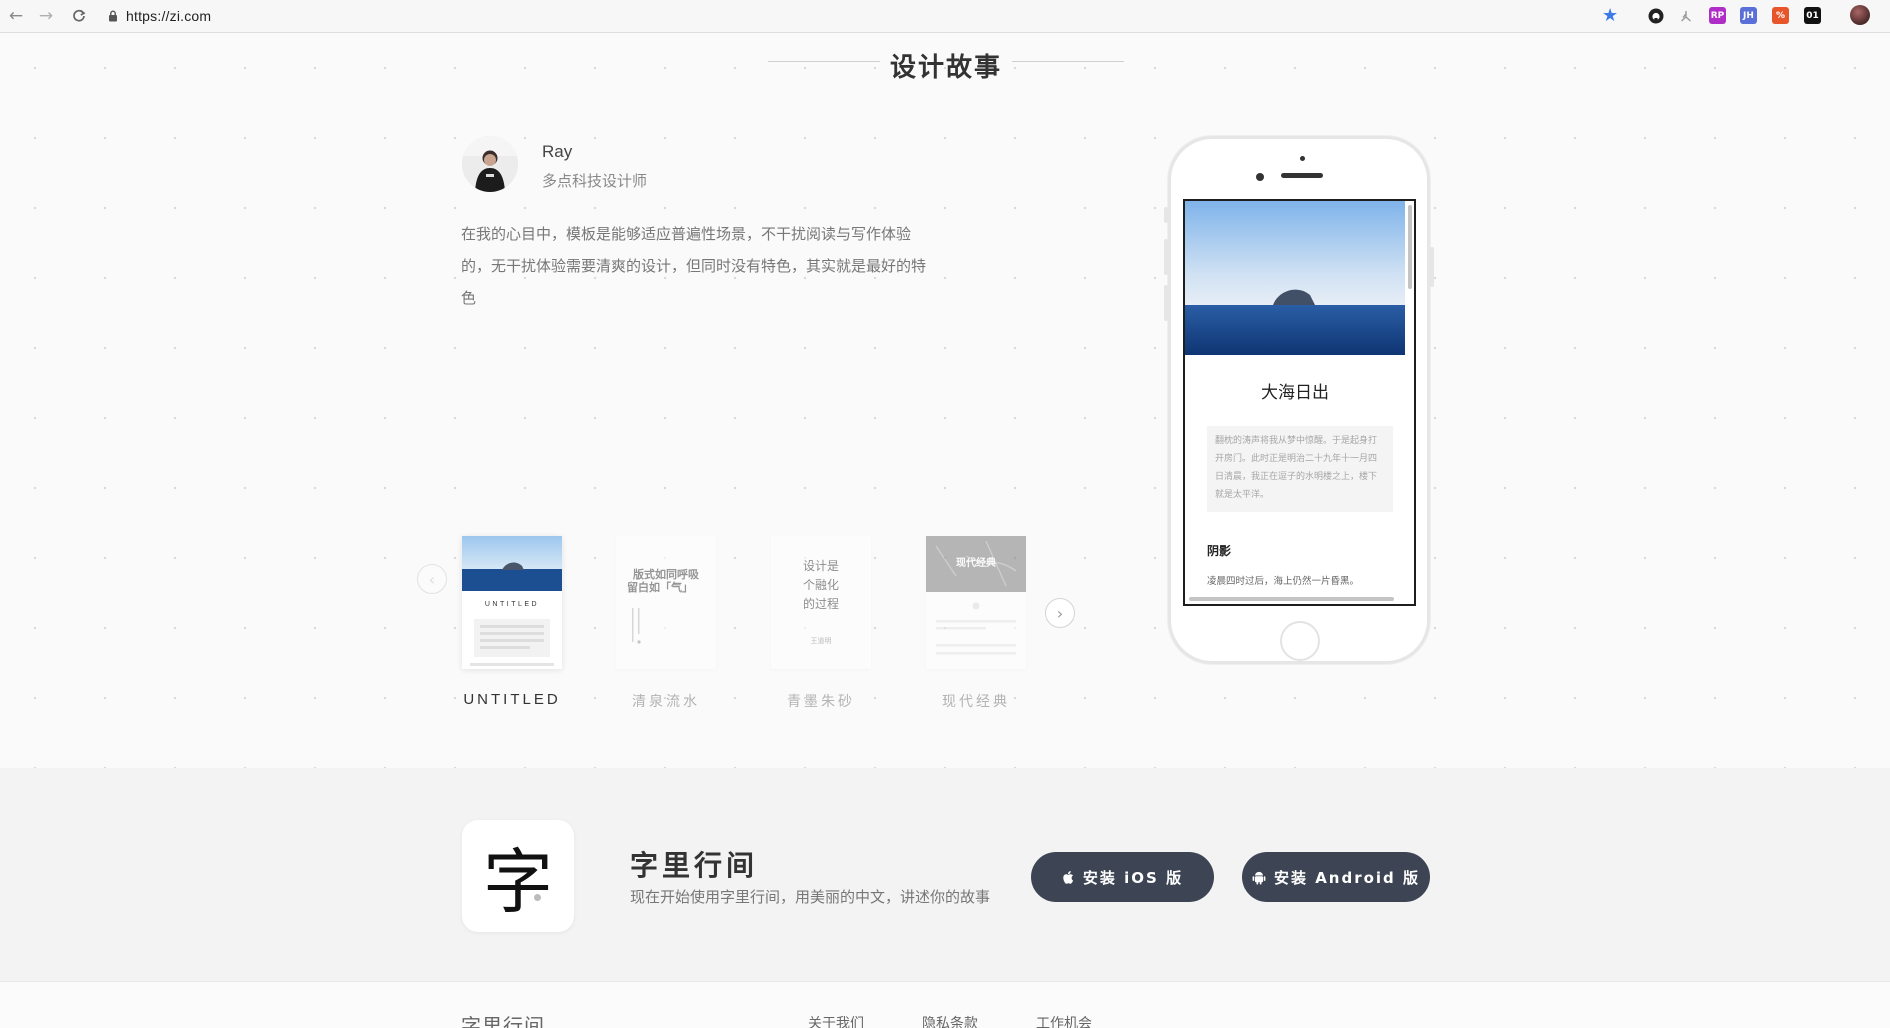 The height and width of the screenshot is (1028, 1890). I want to click on install-android-button: 安装 Android 版, so click(1336, 877).